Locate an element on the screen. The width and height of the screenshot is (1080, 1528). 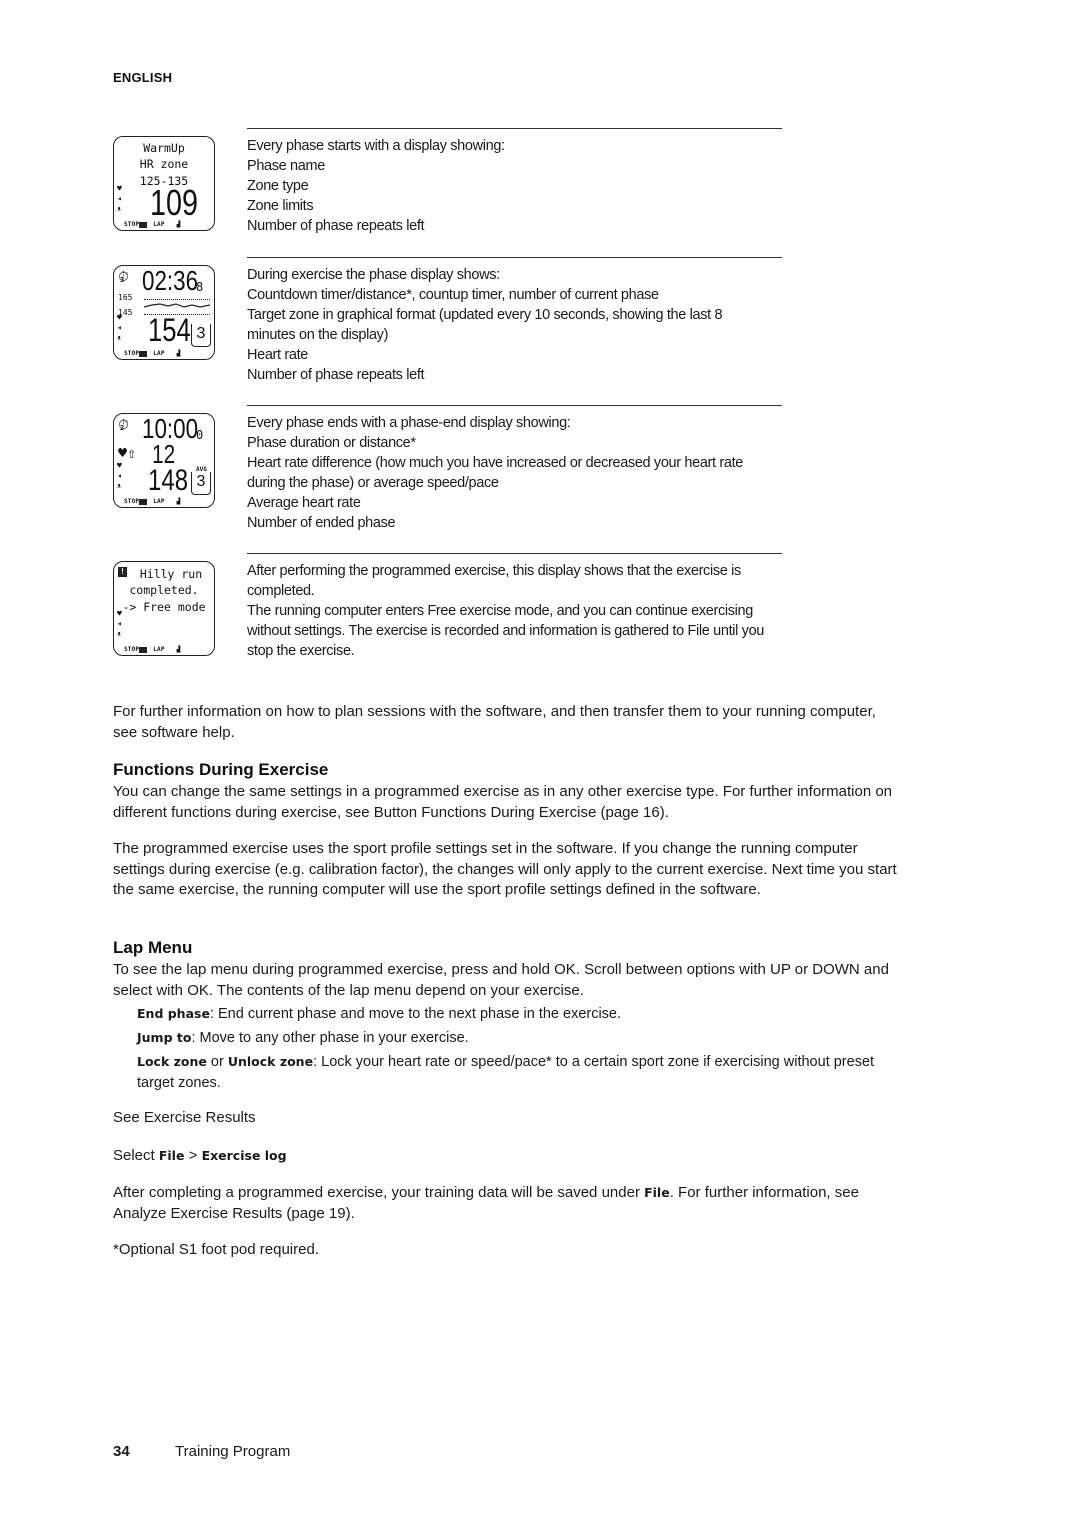
desc-line: during the phase) or average speed/pace is located at coordinates (373, 483).